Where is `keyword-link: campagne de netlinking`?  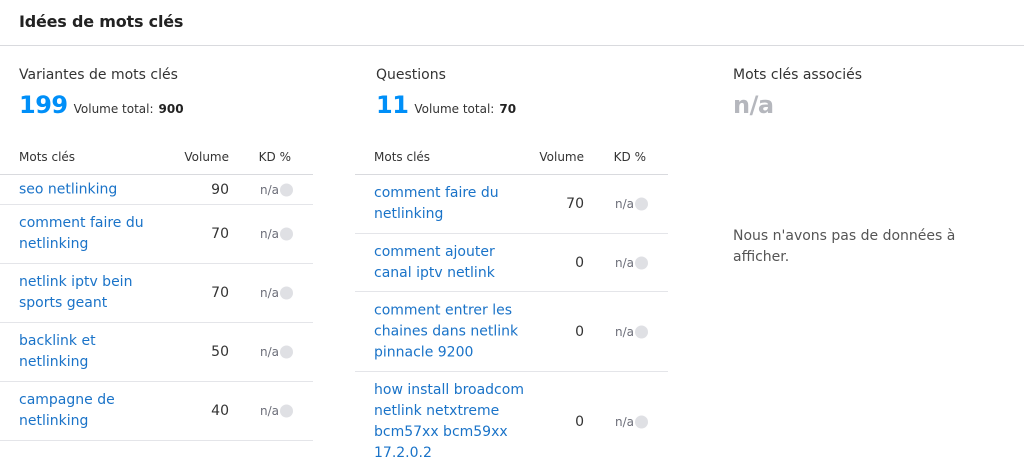 keyword-link: campagne de netlinking is located at coordinates (94, 411).